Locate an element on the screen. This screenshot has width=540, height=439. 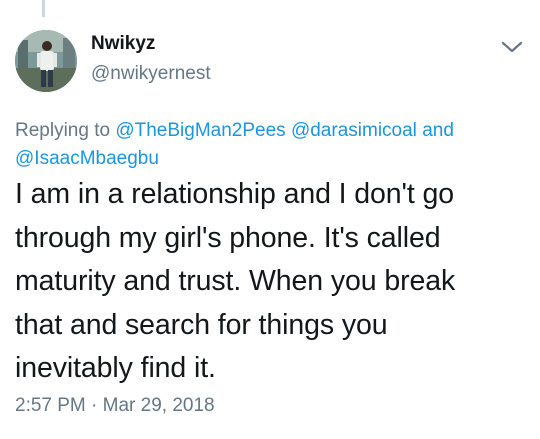
chevron-down-icon is located at coordinates (512, 47).